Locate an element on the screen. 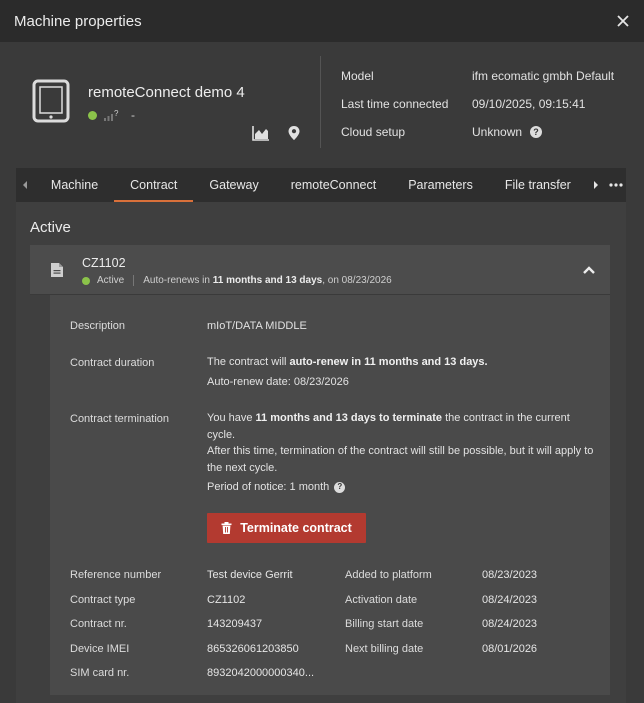 Image resolution: width=644 pixels, height=703 pixels. chevron-up-icon is located at coordinates (589, 270).